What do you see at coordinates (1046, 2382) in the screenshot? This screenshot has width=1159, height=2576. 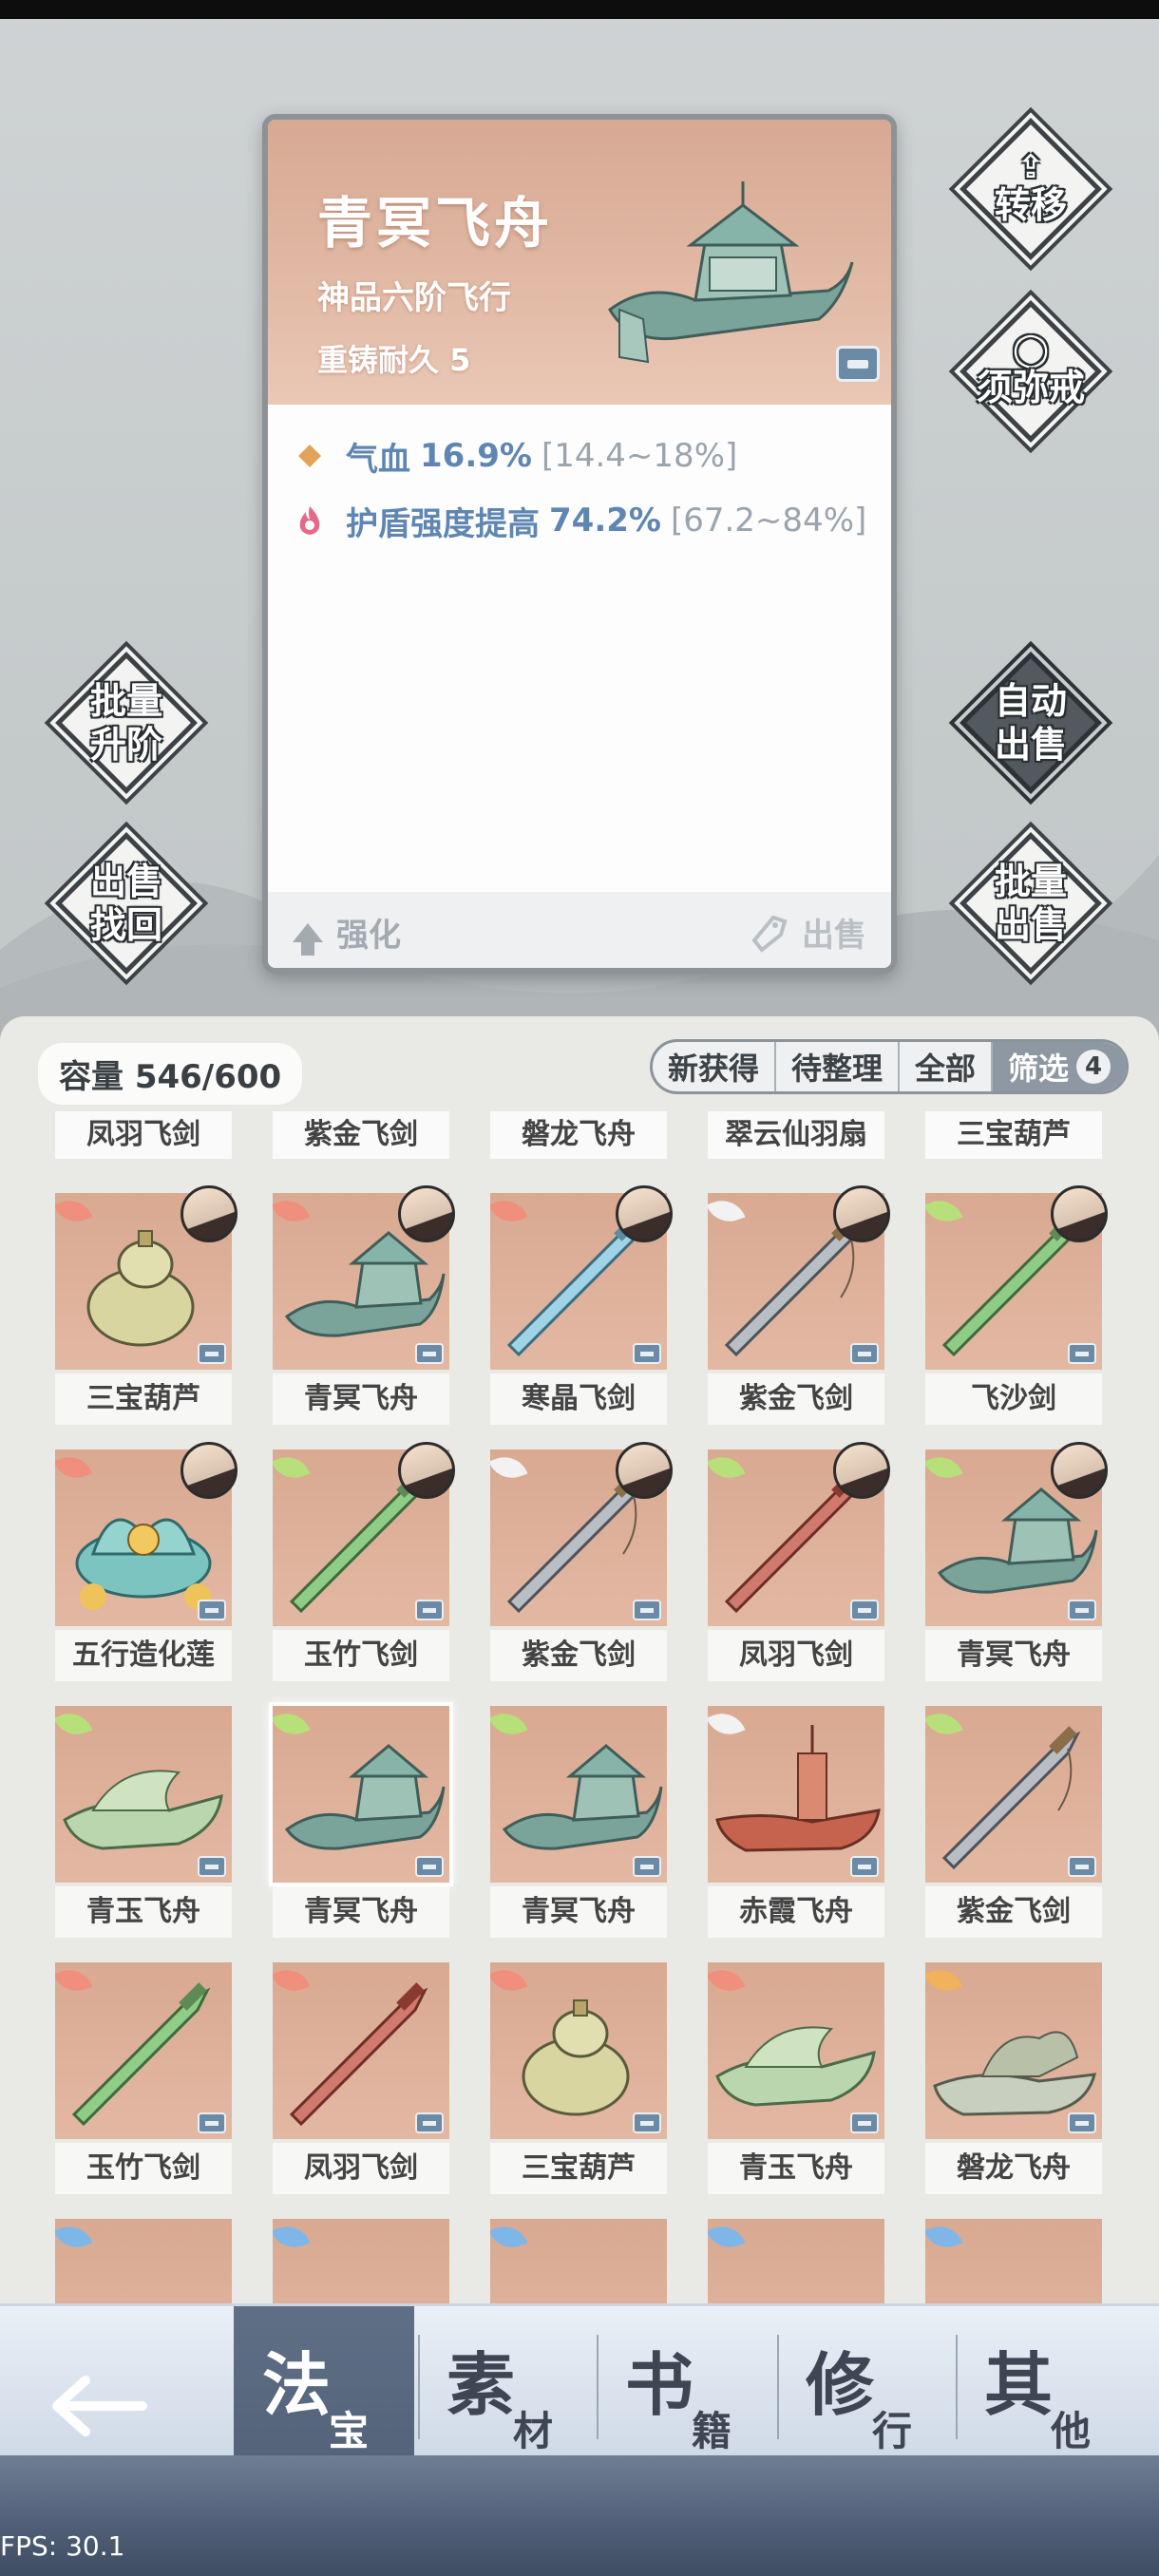 I see `tab-other: 其 他` at bounding box center [1046, 2382].